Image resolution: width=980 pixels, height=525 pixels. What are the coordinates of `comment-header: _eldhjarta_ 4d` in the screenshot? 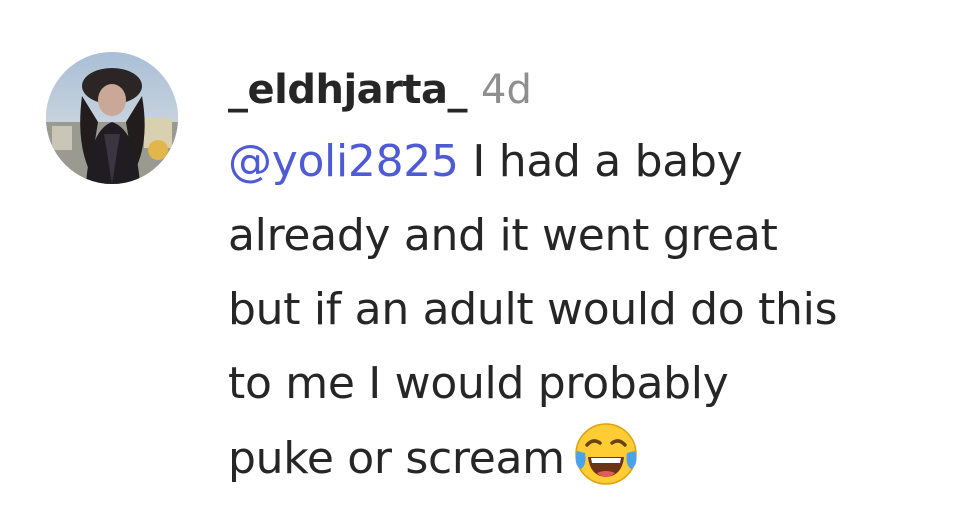 It's located at (598, 90).